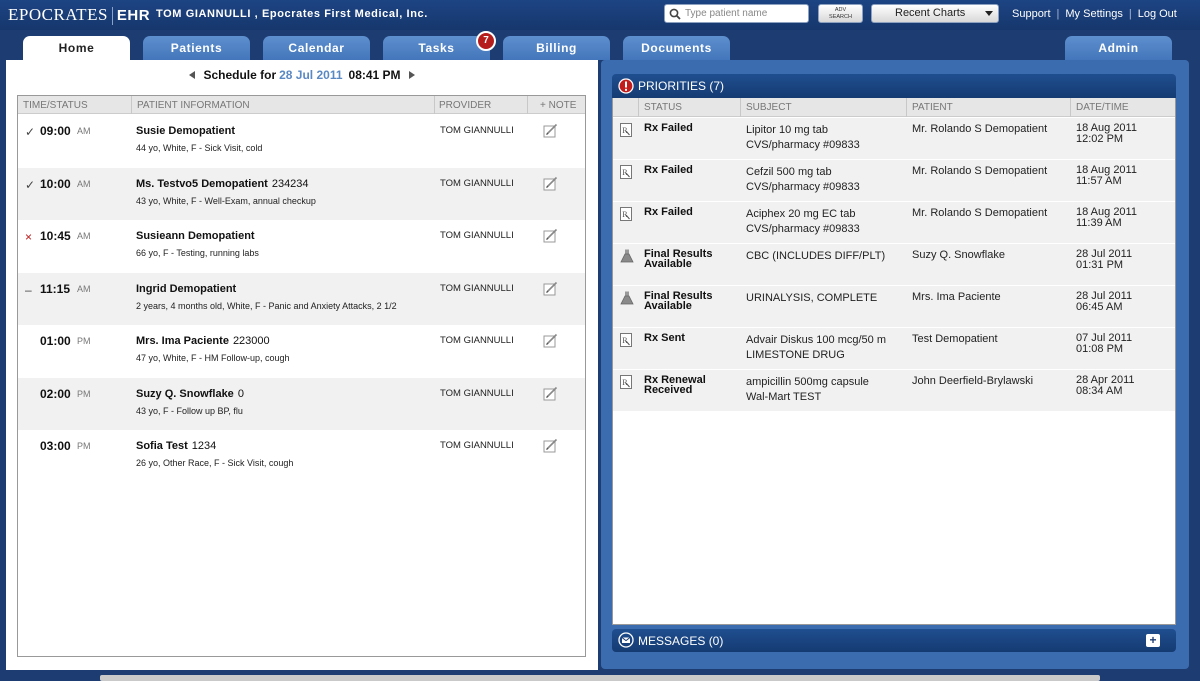 This screenshot has width=1200, height=681. What do you see at coordinates (76, 49) in the screenshot?
I see `tab-home: Home` at bounding box center [76, 49].